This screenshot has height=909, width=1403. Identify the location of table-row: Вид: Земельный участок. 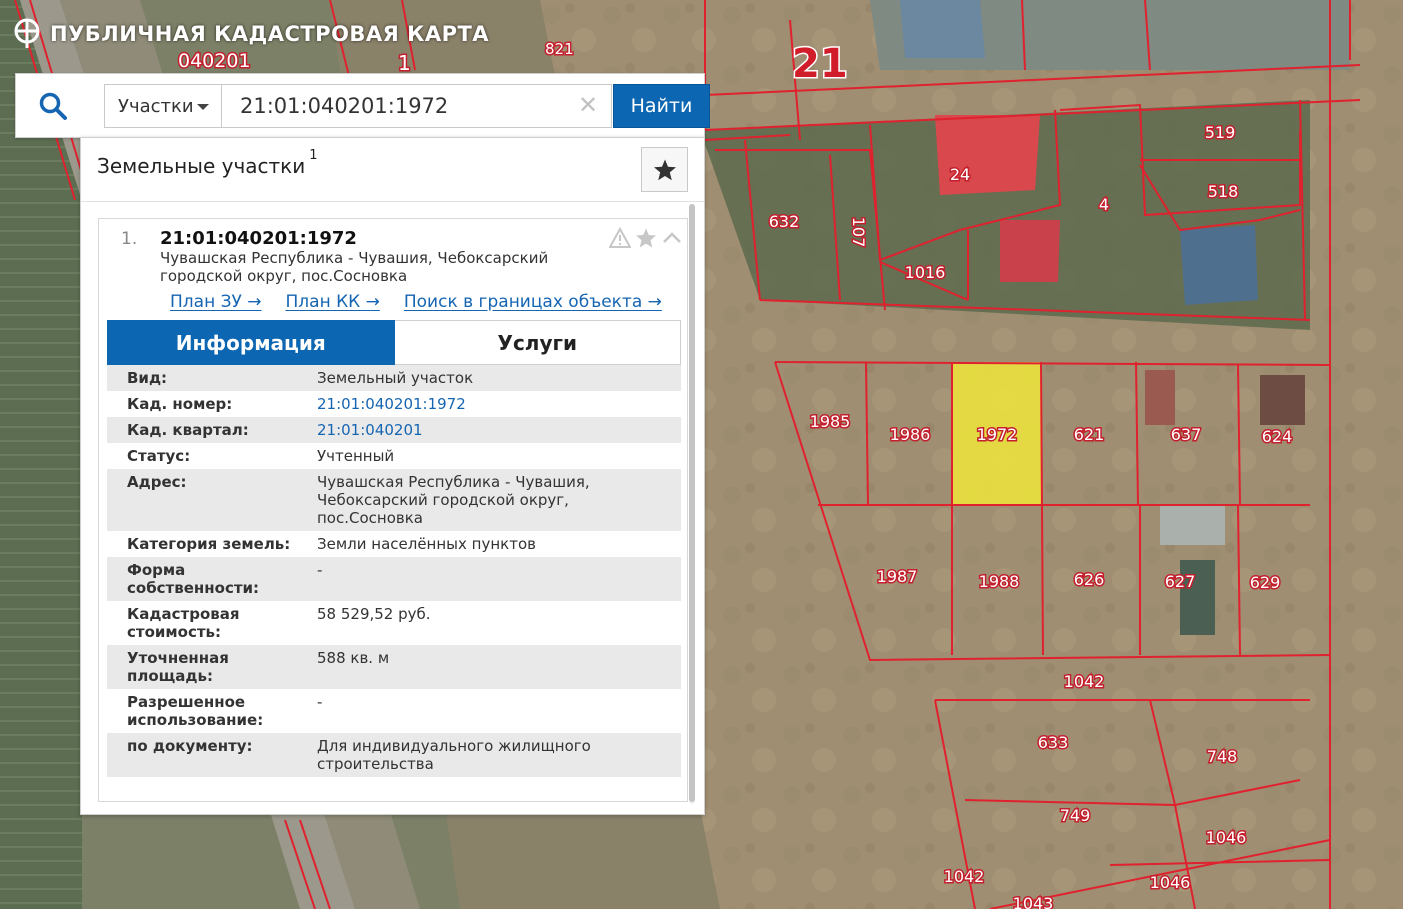
(394, 378).